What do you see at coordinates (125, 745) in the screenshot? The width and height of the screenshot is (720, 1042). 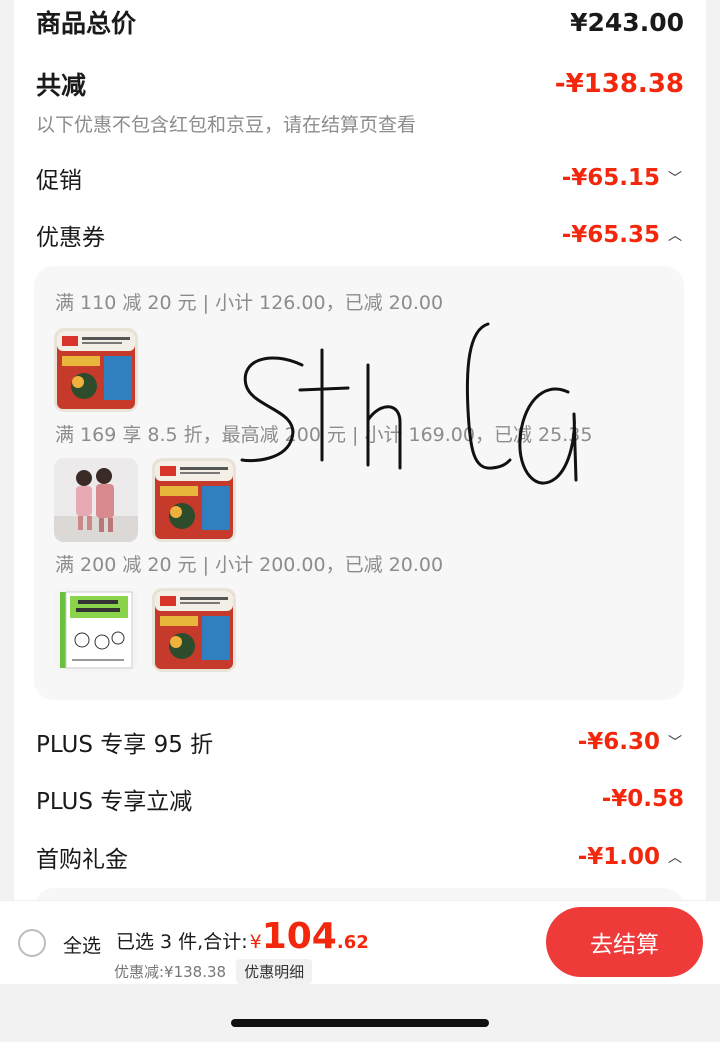 I see `plus95-label: PLUS 专享 95 折` at bounding box center [125, 745].